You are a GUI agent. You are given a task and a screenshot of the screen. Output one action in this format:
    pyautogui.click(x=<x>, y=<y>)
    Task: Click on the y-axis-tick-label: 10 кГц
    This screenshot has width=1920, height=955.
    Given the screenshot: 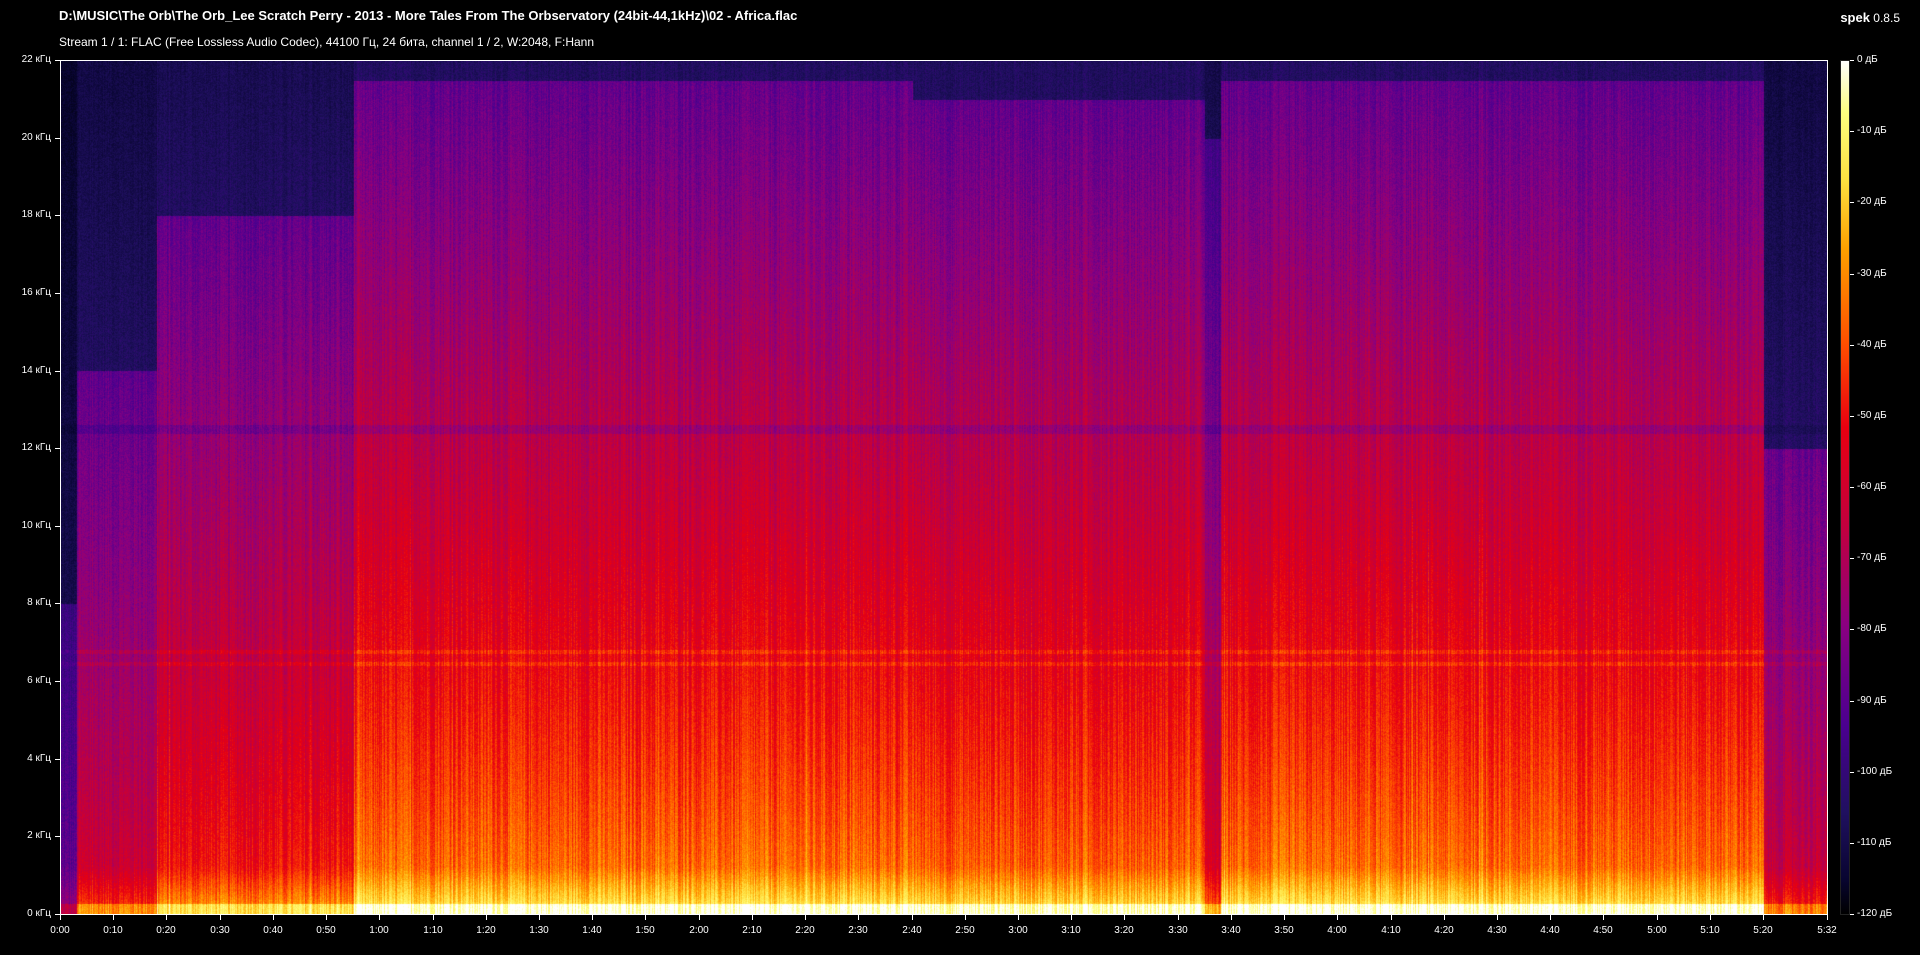 What is the action you would take?
    pyautogui.click(x=36, y=525)
    